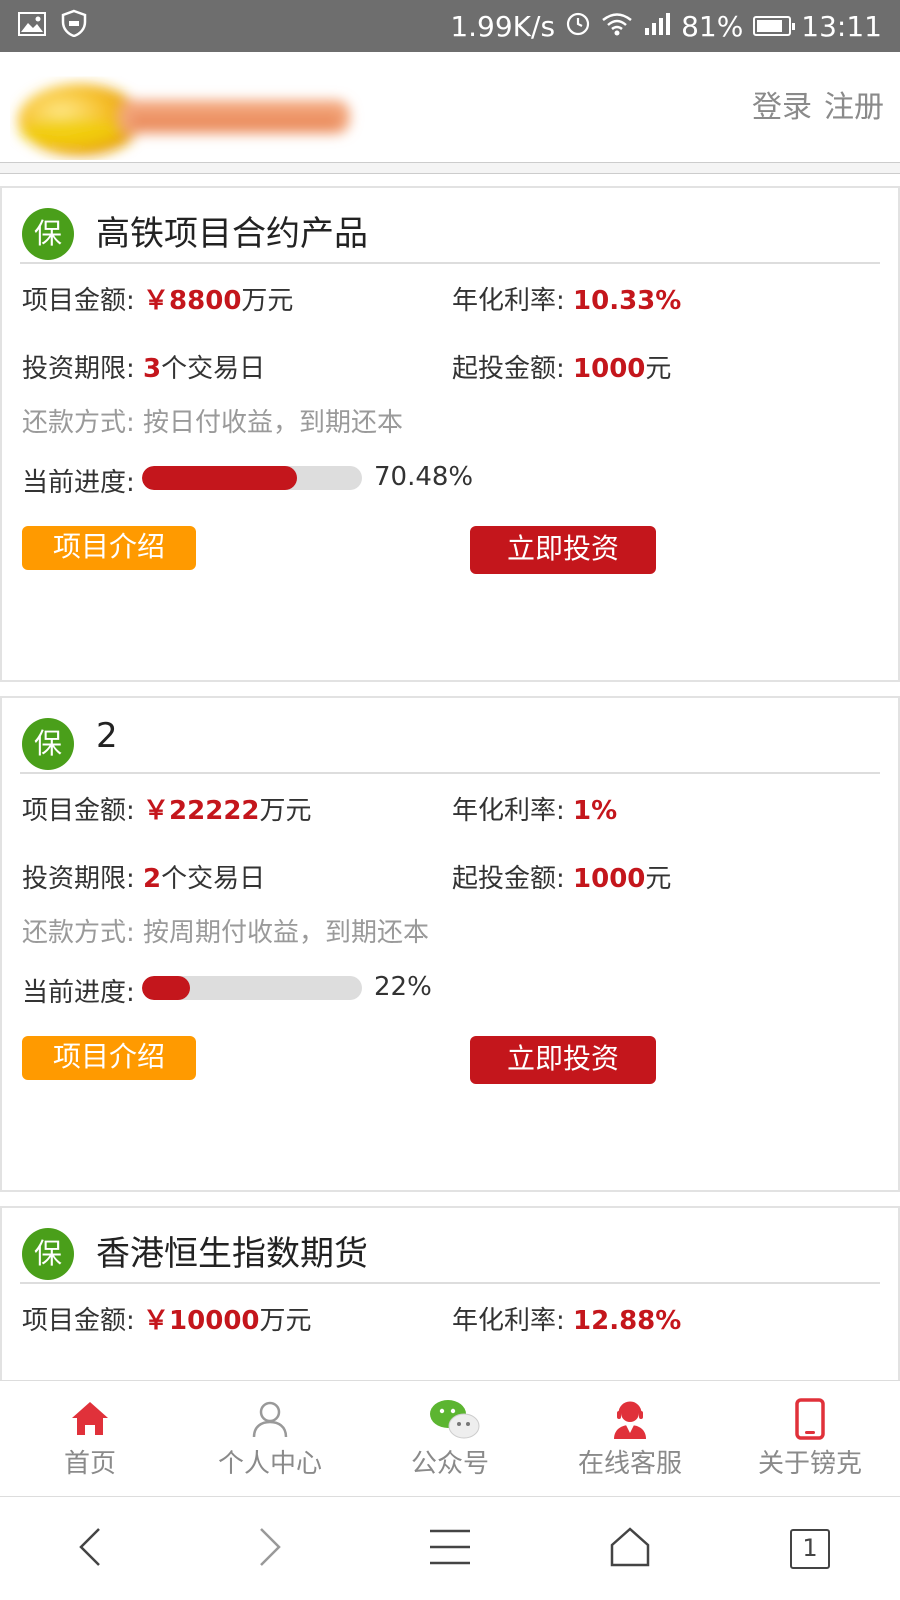 Image resolution: width=900 pixels, height=1600 pixels. Describe the element at coordinates (503, 26) in the screenshot. I see `network-speed: 1.99K/s` at that location.